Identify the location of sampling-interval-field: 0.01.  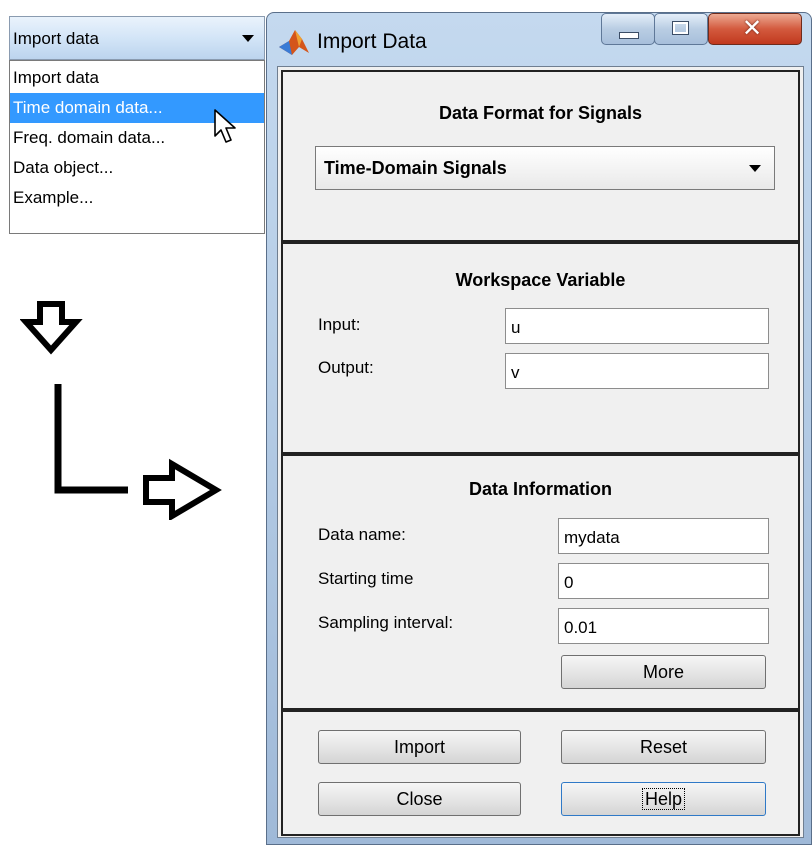
(663, 626).